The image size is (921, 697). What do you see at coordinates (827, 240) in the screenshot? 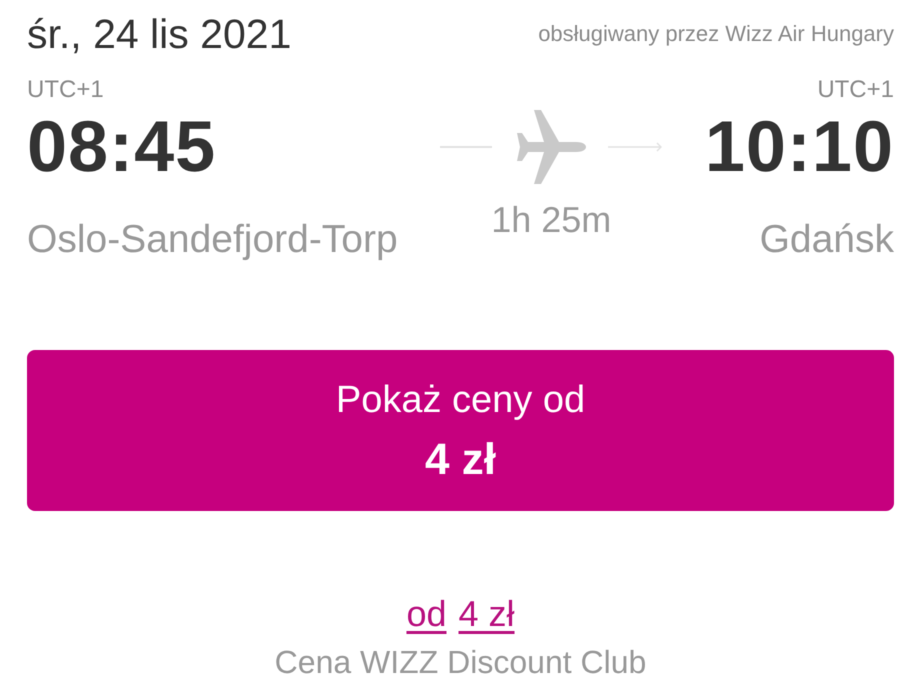
I see `arrival-airport: Gdańsk` at bounding box center [827, 240].